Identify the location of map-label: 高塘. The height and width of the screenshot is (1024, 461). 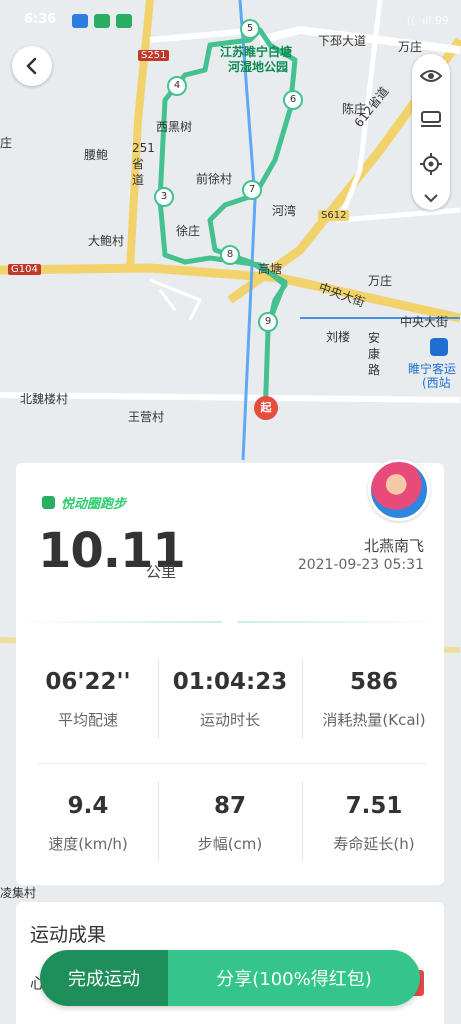
(270, 269).